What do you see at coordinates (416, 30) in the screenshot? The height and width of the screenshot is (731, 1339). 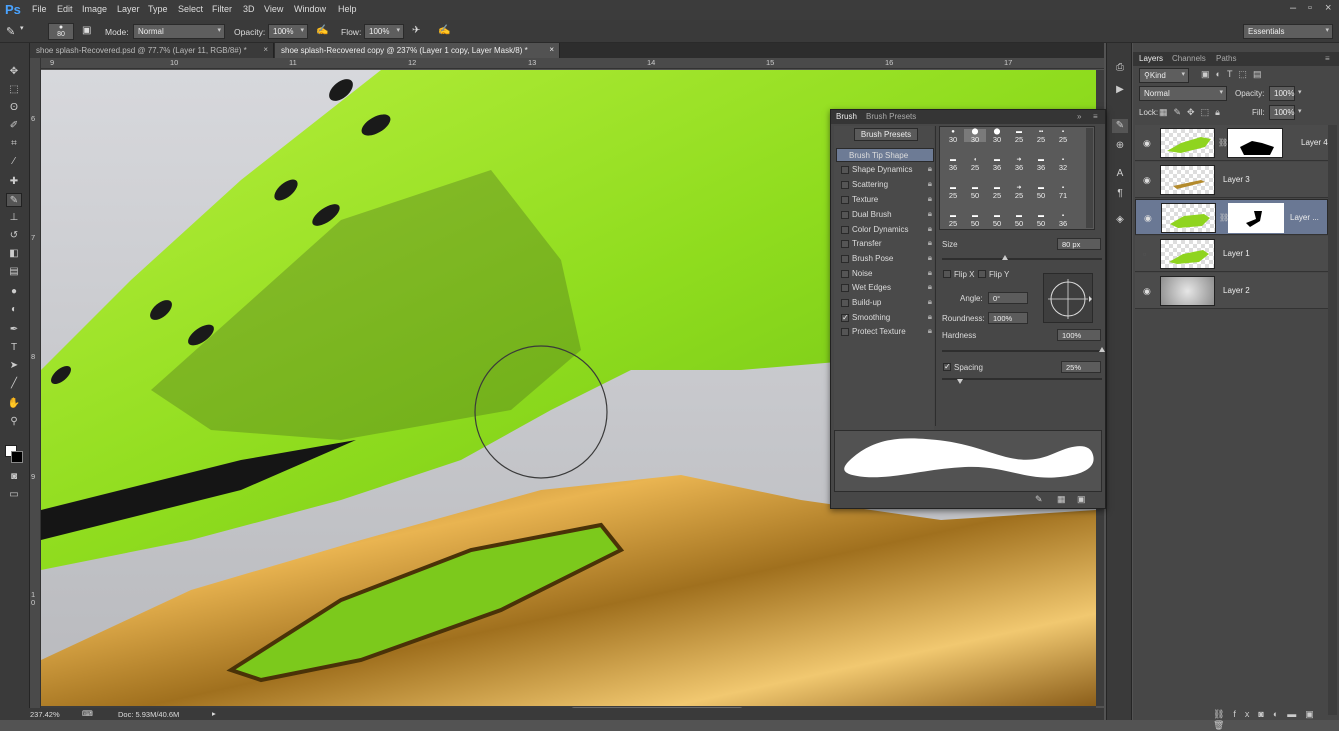 I see `airbrush-icon: ✈` at bounding box center [416, 30].